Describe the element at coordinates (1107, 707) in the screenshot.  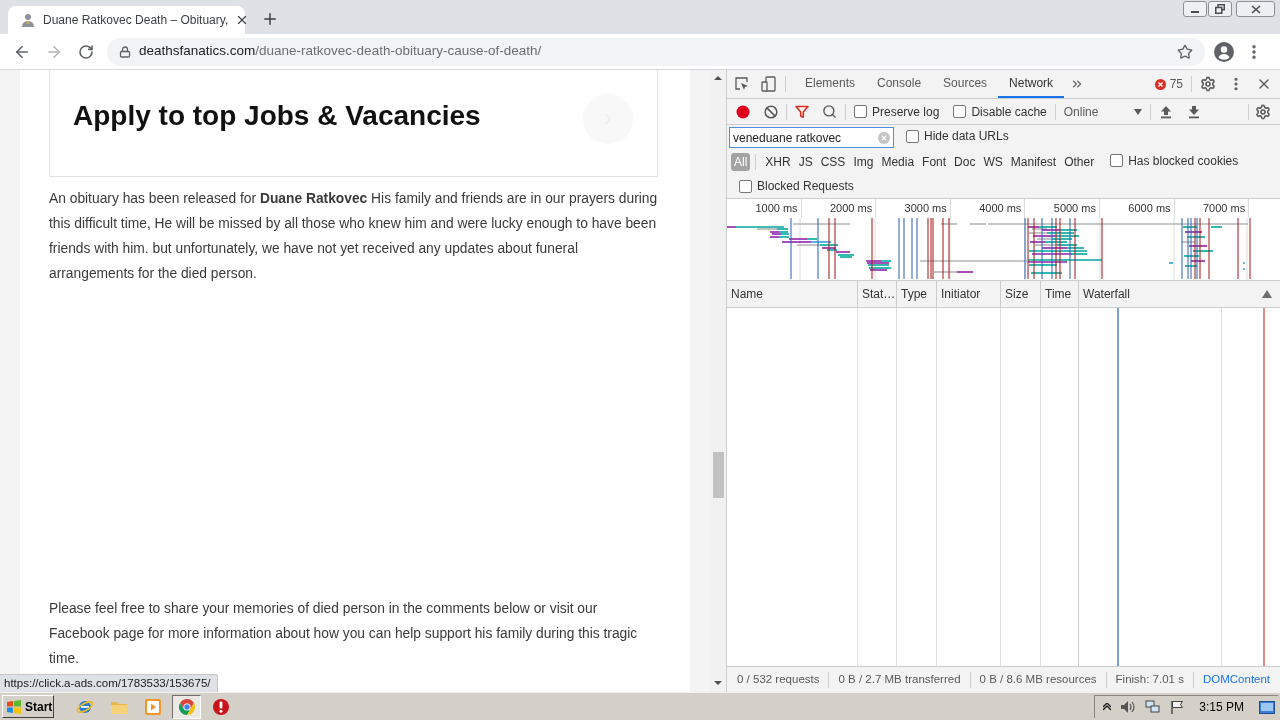
I see `caret-up-icon` at that location.